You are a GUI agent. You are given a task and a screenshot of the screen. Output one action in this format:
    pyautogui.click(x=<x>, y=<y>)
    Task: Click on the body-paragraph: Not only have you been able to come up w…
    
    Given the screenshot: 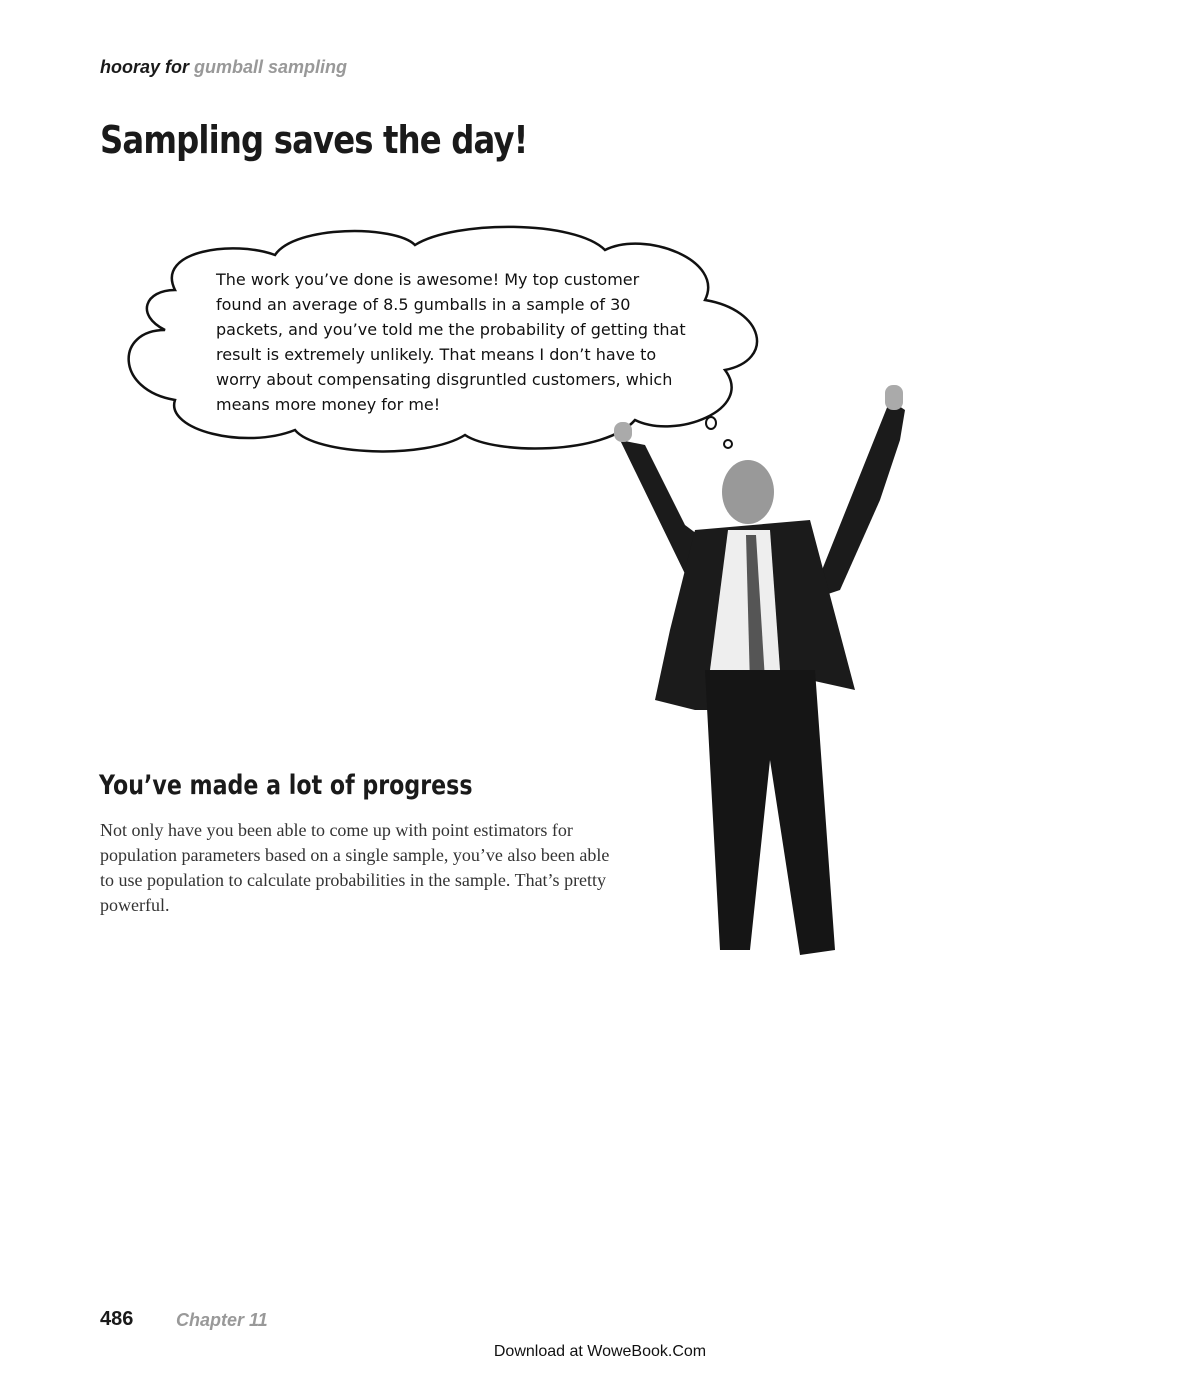 What is the action you would take?
    pyautogui.click(x=355, y=867)
    